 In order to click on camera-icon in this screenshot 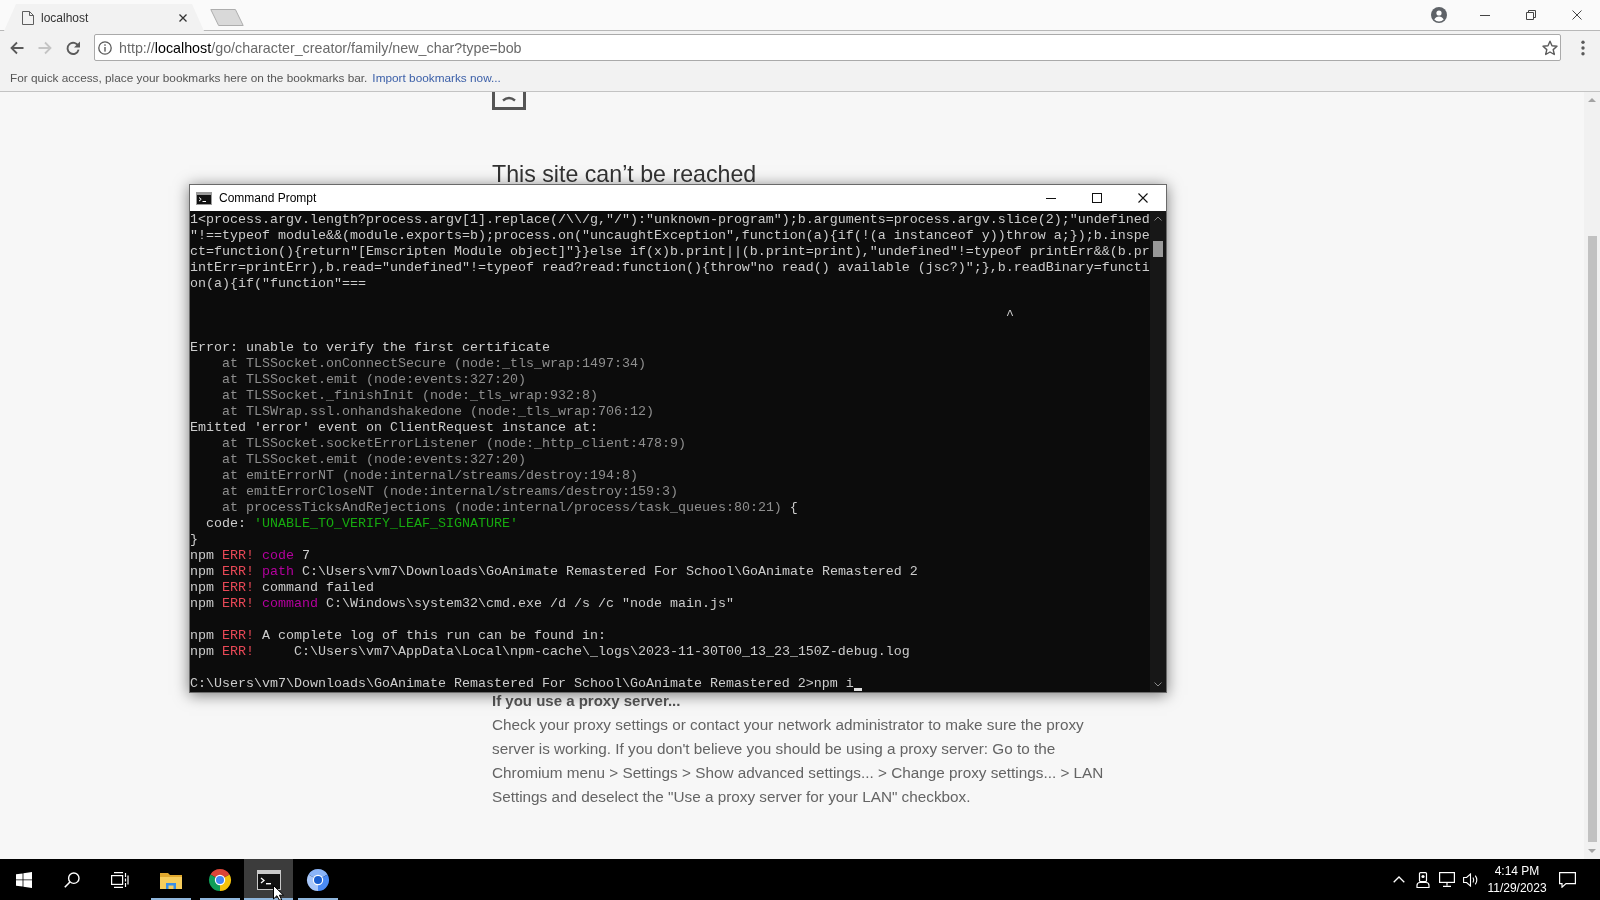, I will do `click(1423, 879)`.